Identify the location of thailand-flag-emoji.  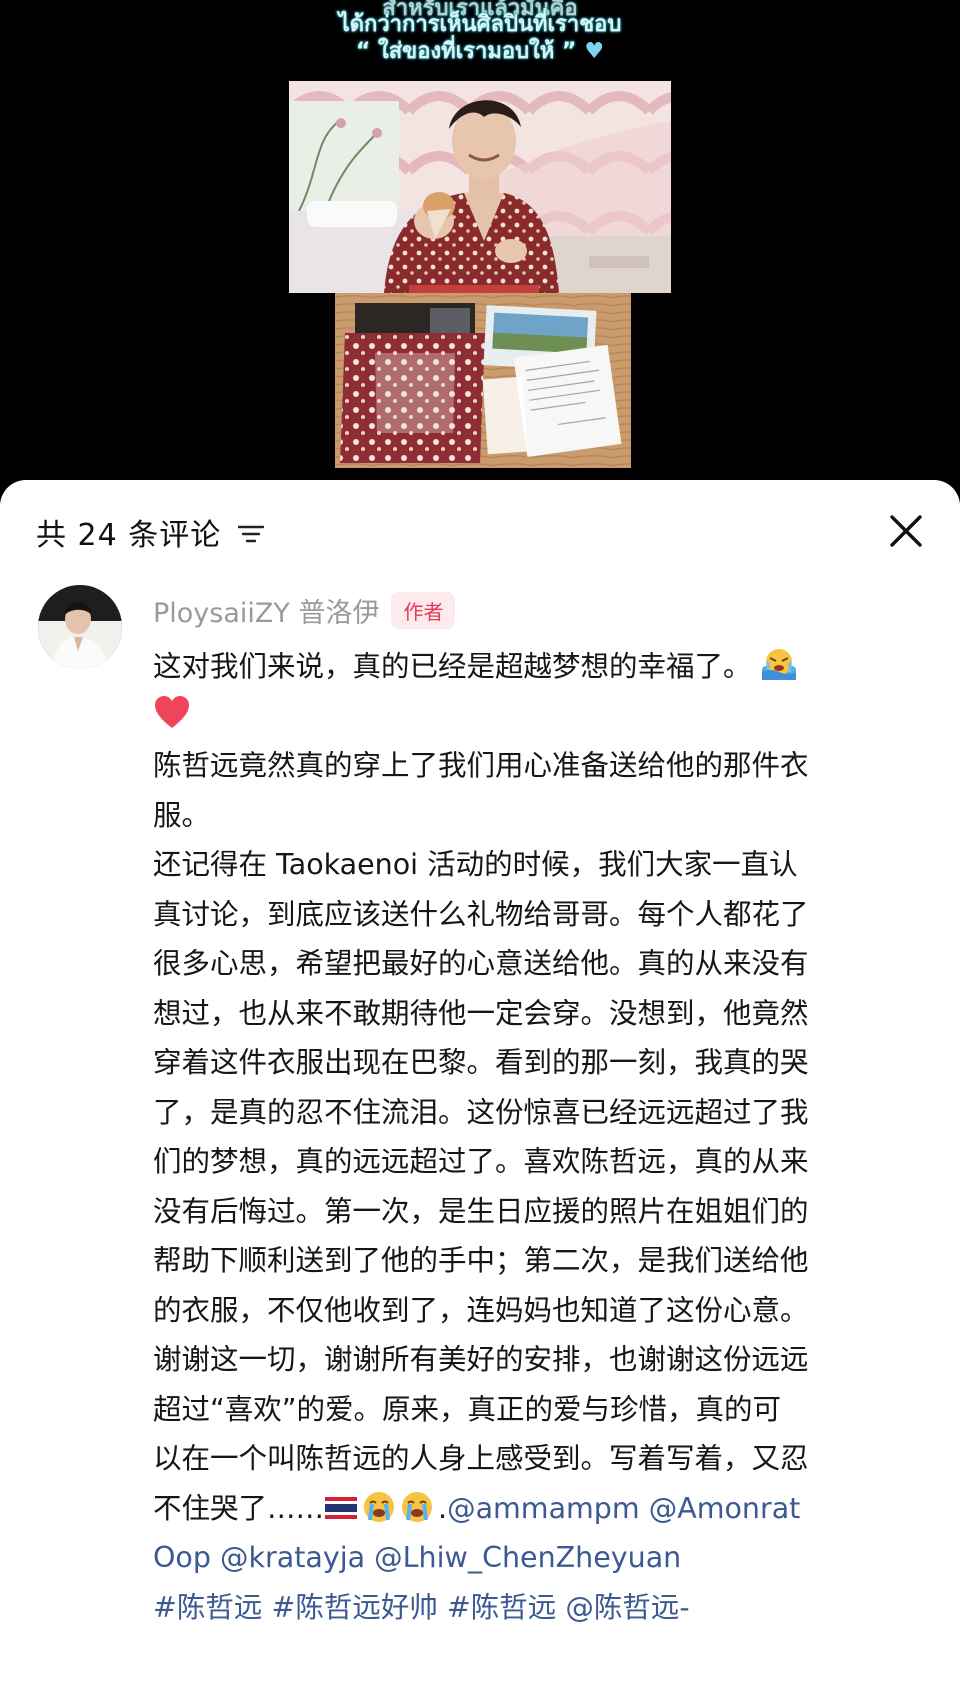
(341, 1507).